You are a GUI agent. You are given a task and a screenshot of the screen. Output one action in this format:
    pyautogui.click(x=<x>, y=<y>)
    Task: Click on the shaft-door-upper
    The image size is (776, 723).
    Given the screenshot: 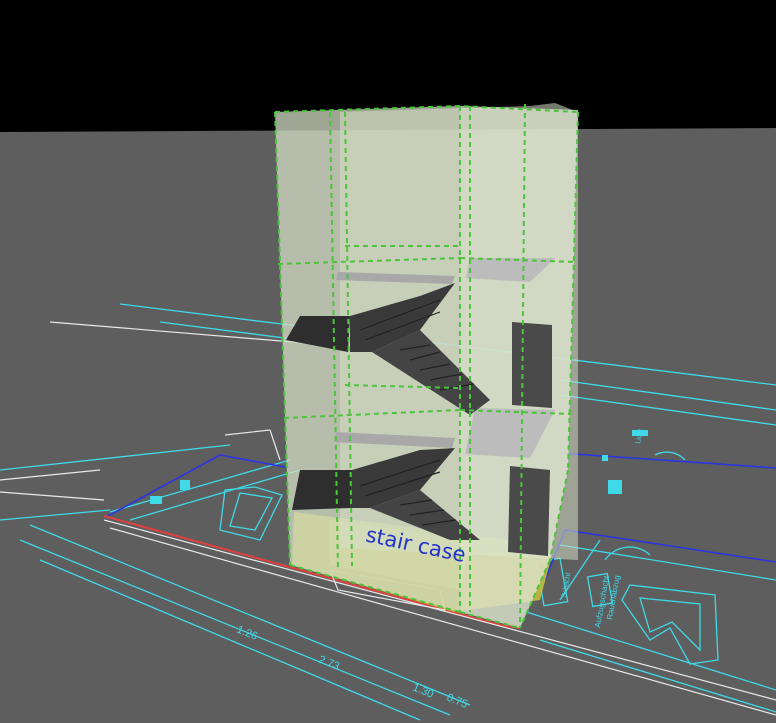 What is the action you would take?
    pyautogui.click(x=532, y=365)
    